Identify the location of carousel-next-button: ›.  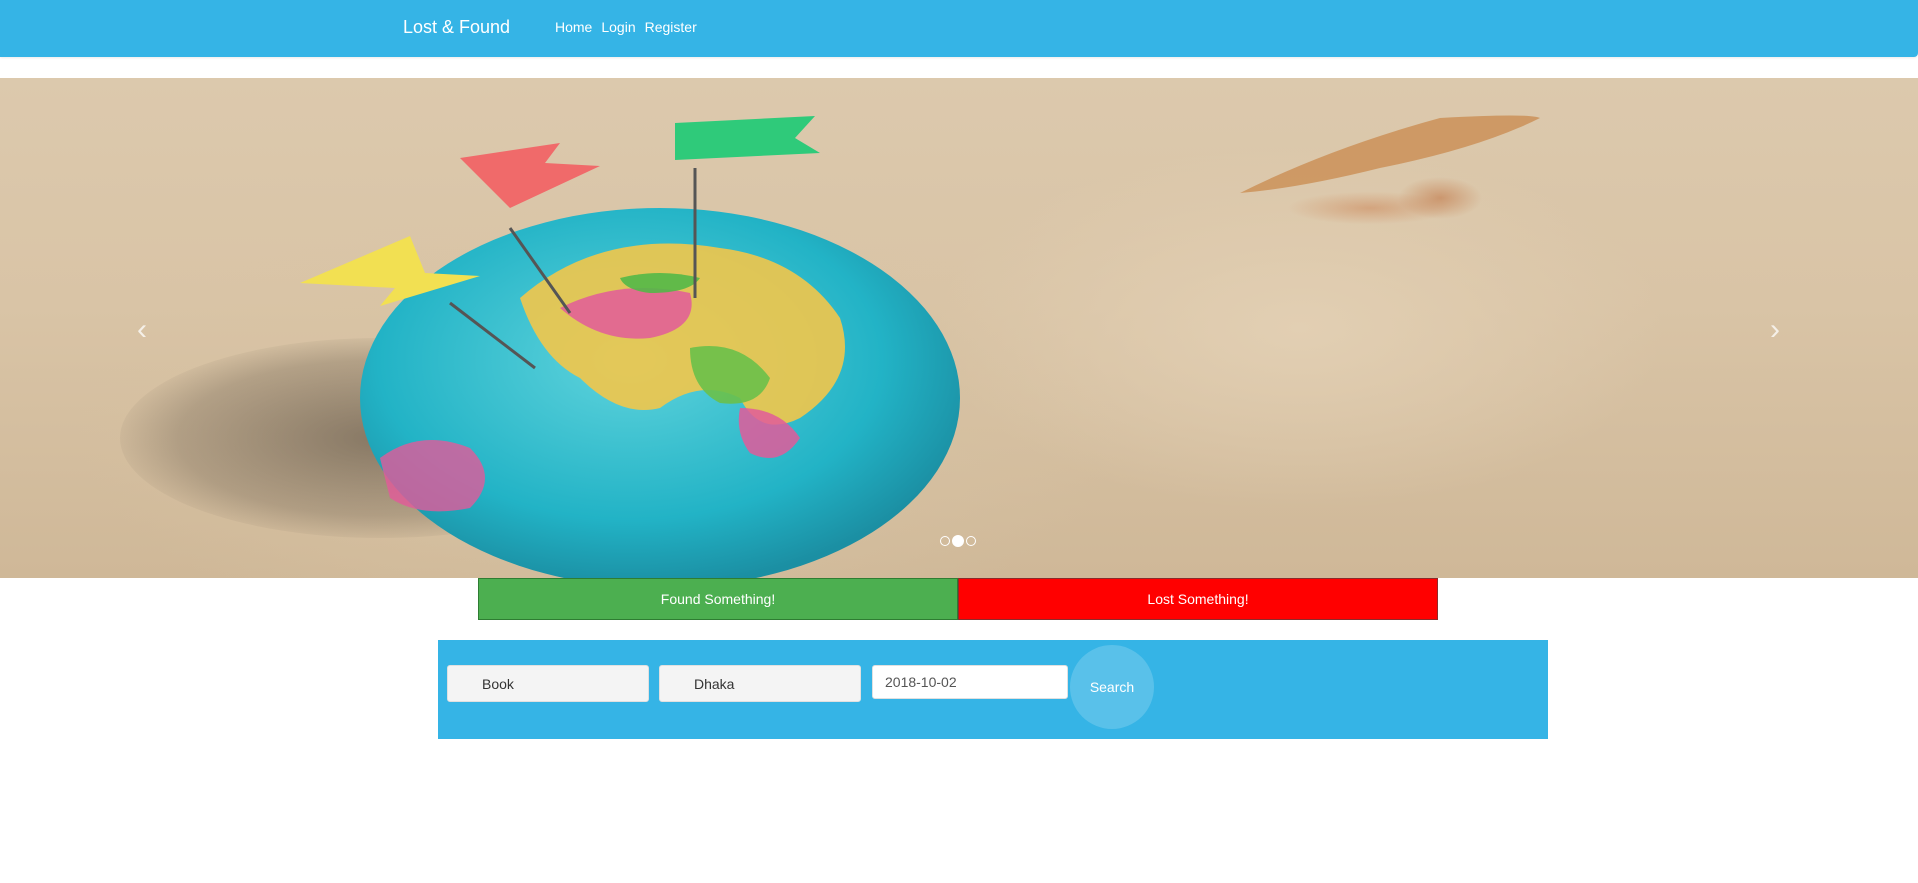
(1775, 330).